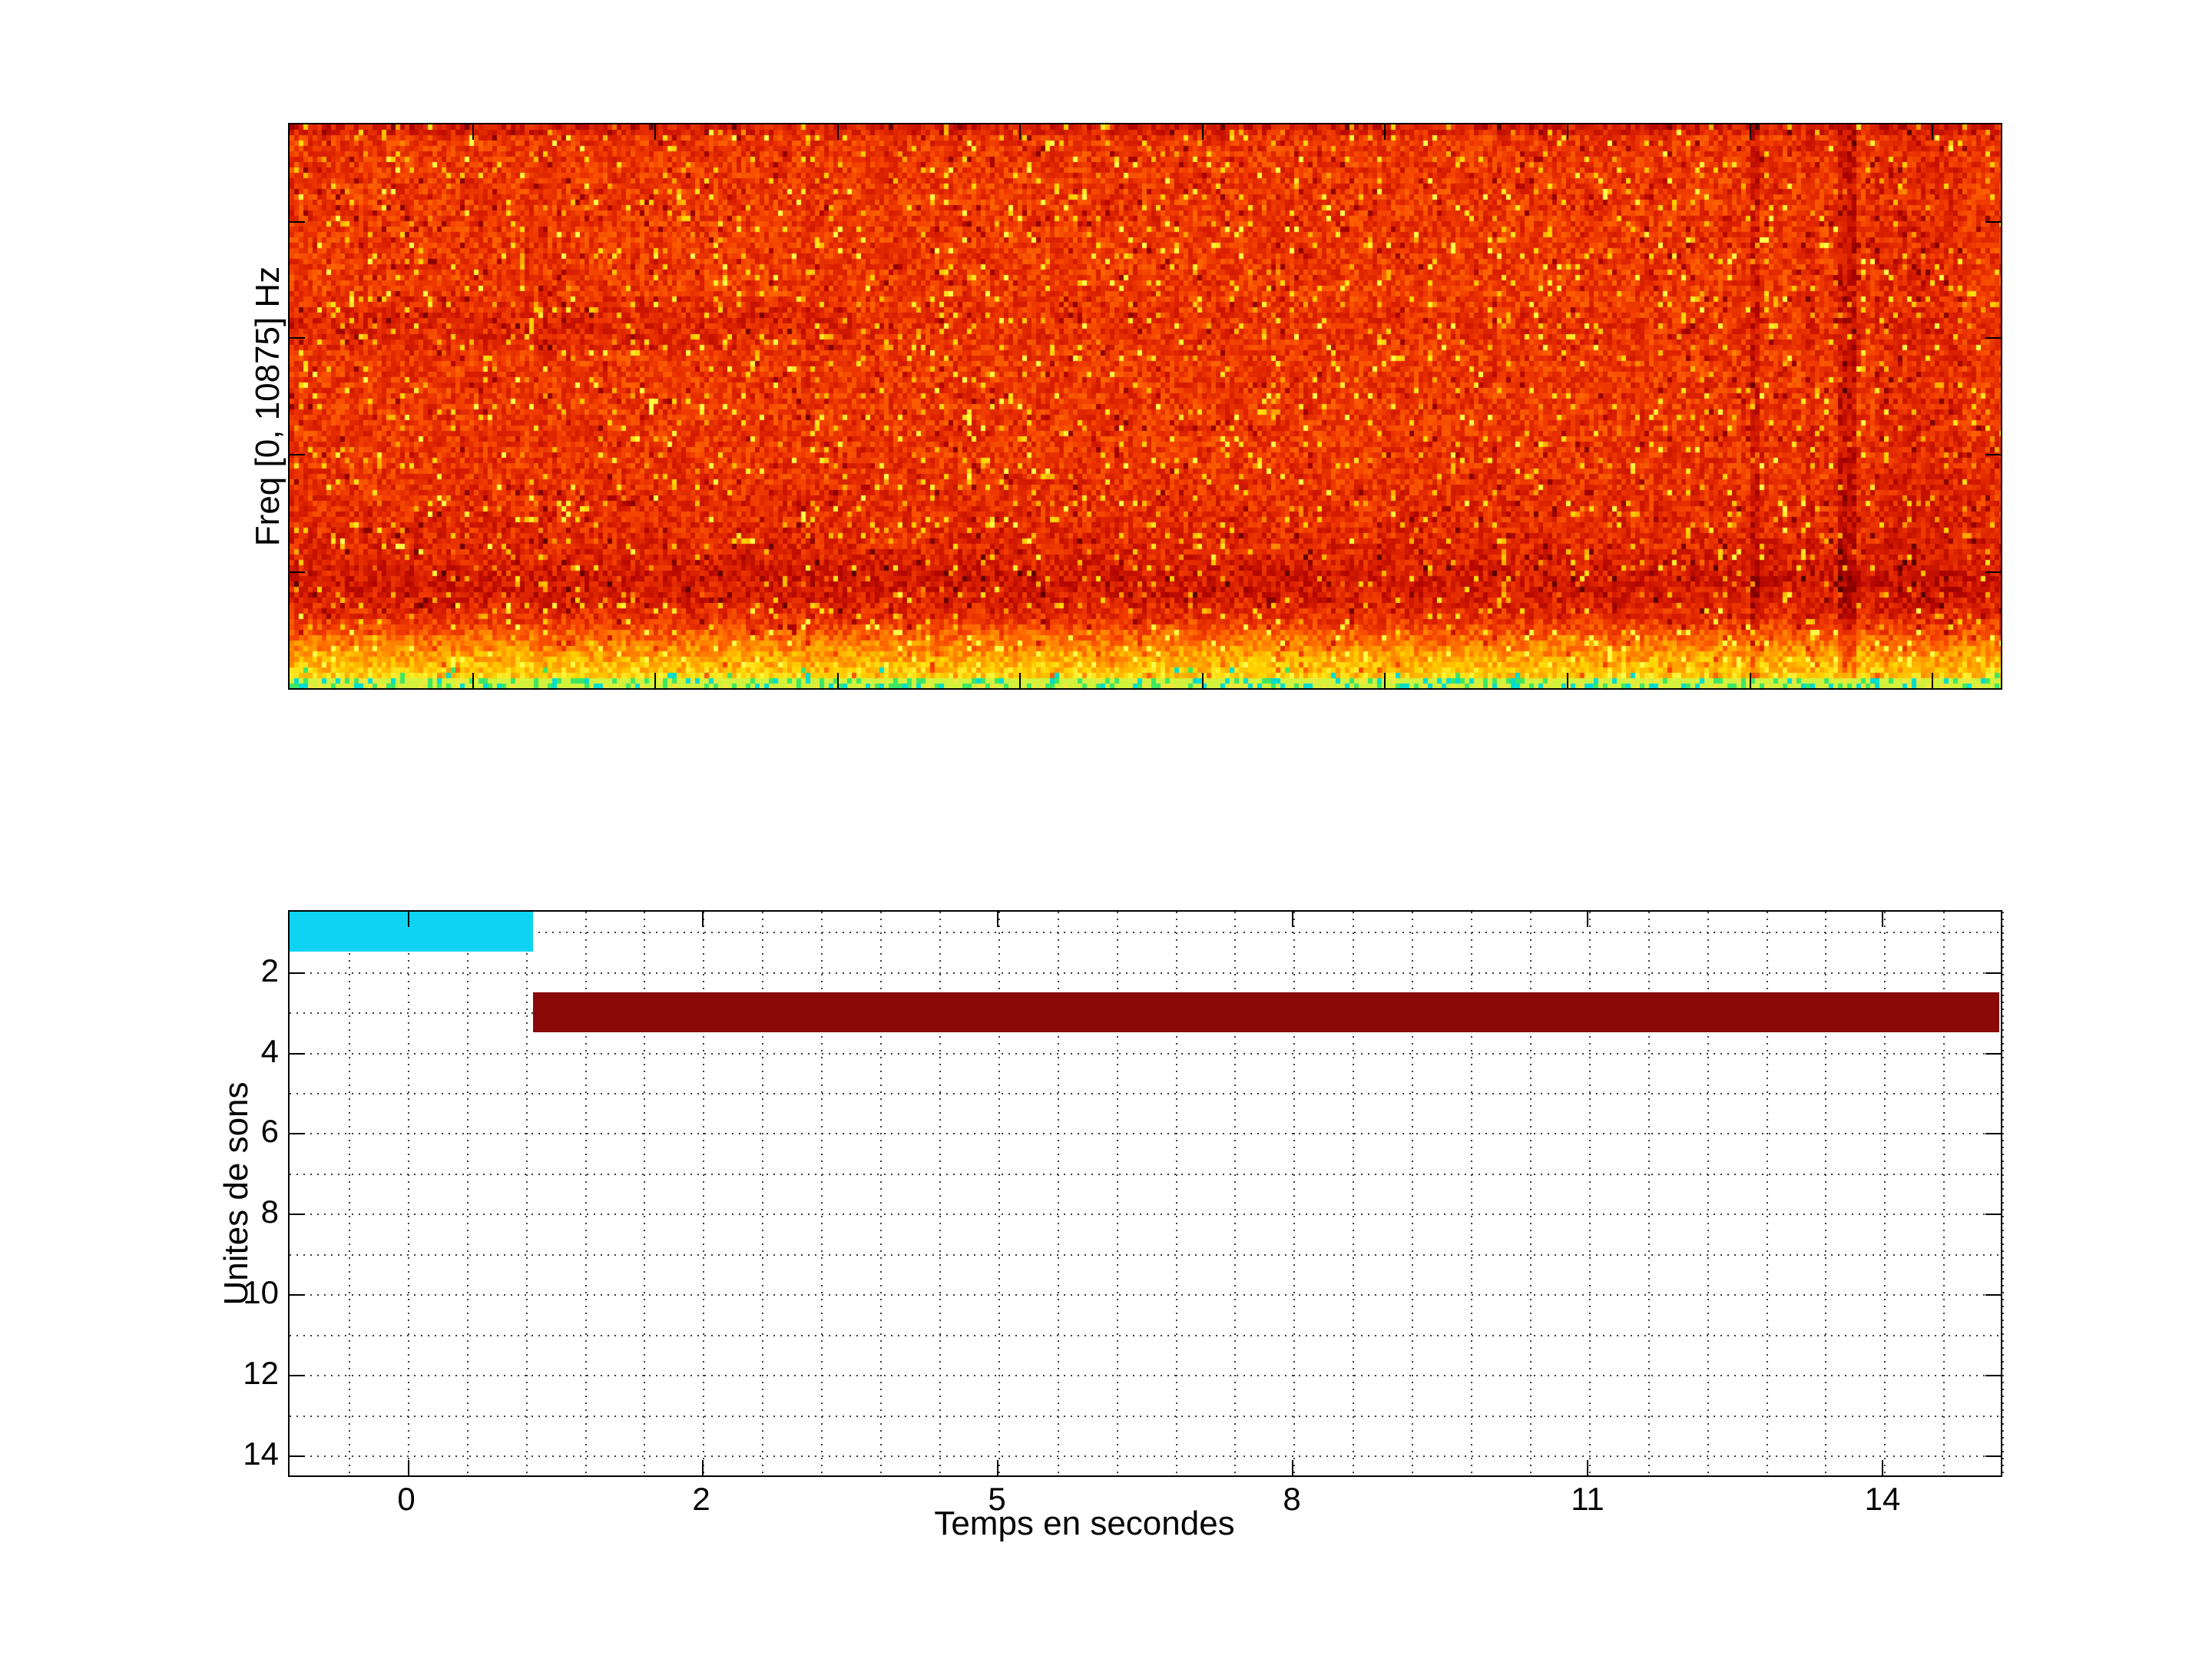  I want to click on x-tick-label: 14, so click(1883, 1499).